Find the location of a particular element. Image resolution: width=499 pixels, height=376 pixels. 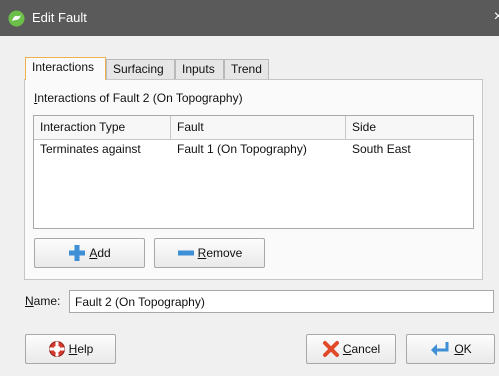

close-icon: × is located at coordinates (496, 17).